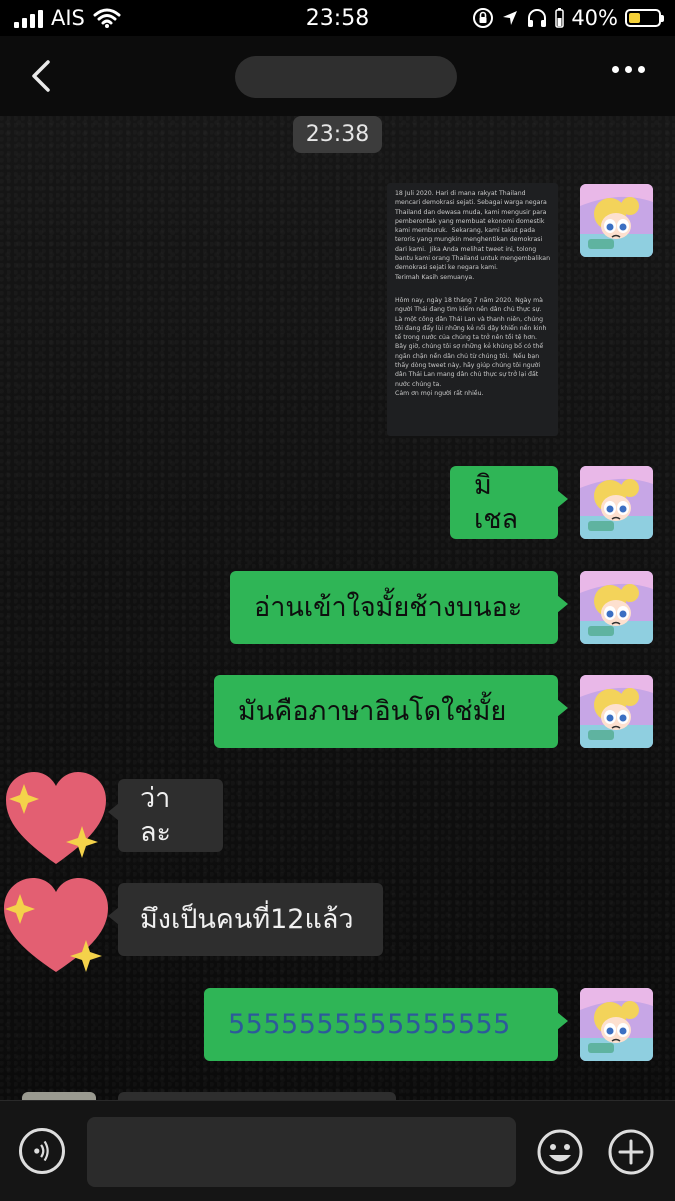 The width and height of the screenshot is (675, 1201). I want to click on message-bubble-received: ว่าละ, so click(165, 815).